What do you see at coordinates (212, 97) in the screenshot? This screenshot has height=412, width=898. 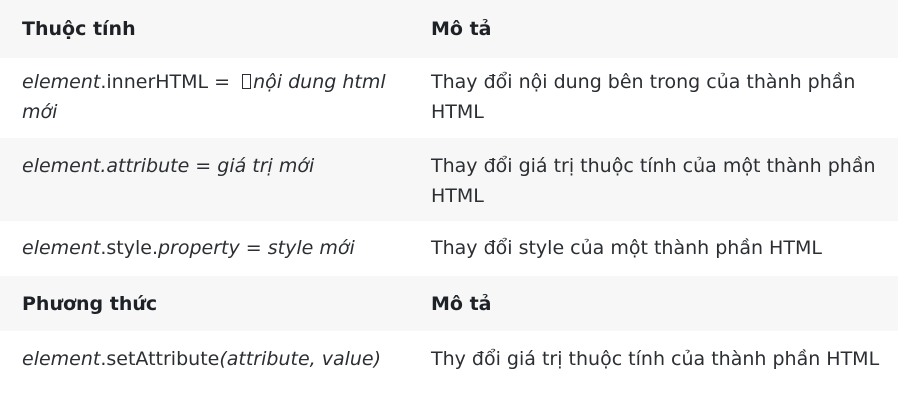 I see `property-cell: element.innerHTML = nội dung html mới` at bounding box center [212, 97].